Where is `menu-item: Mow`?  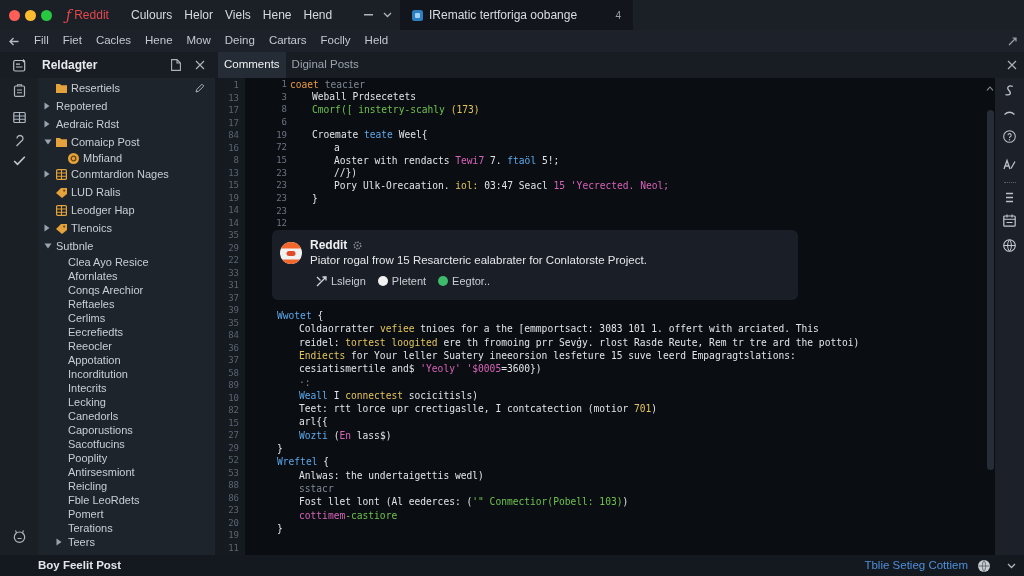
menu-item: Mow is located at coordinates (198, 41).